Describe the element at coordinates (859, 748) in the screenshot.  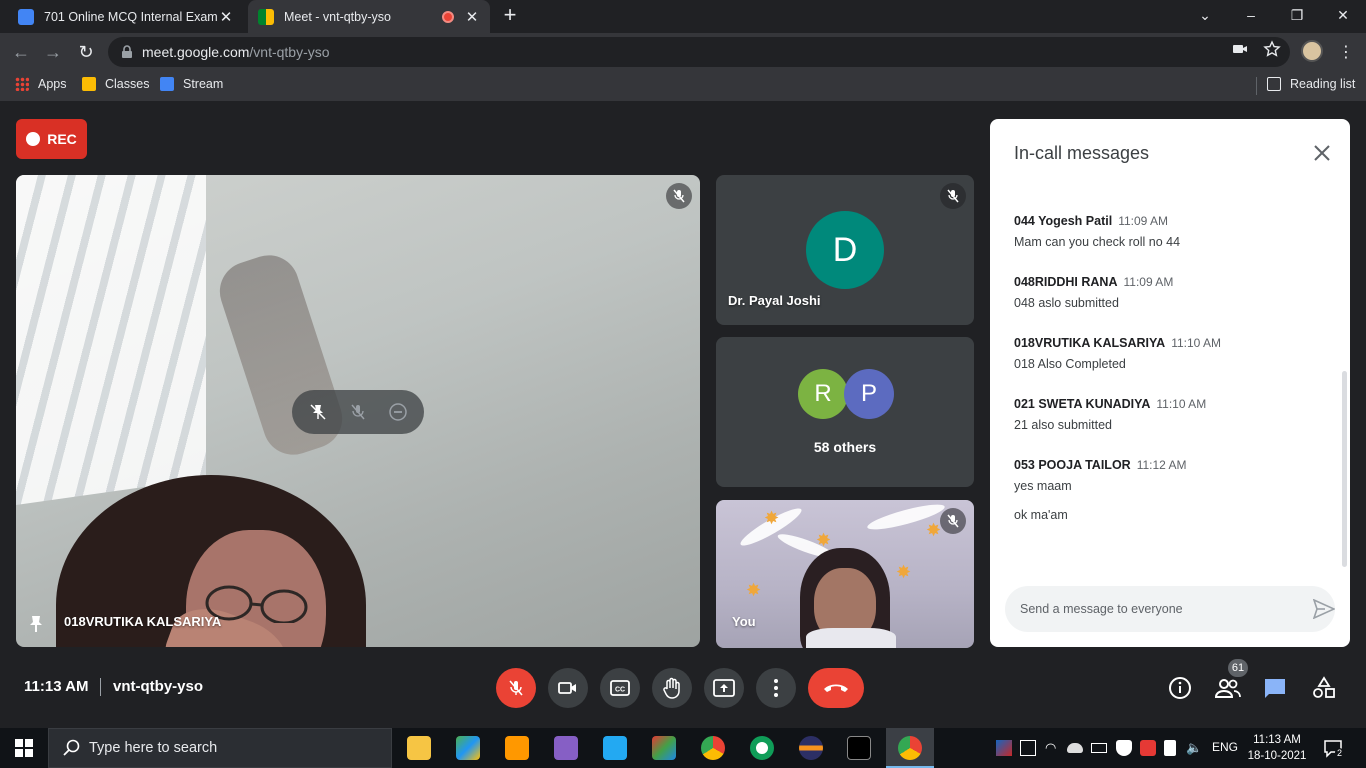
I see `terminal-icon` at that location.